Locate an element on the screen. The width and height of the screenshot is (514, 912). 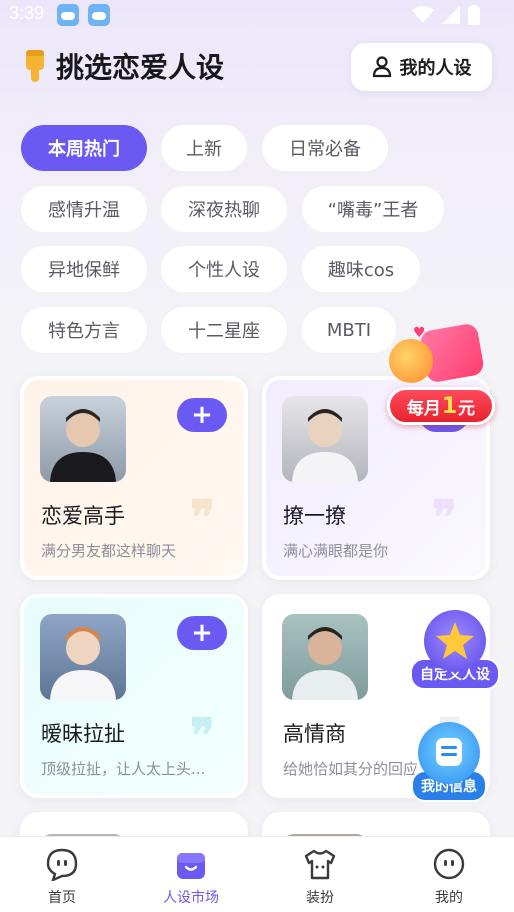
chip-unique-persona: 个性人设 is located at coordinates (224, 269).